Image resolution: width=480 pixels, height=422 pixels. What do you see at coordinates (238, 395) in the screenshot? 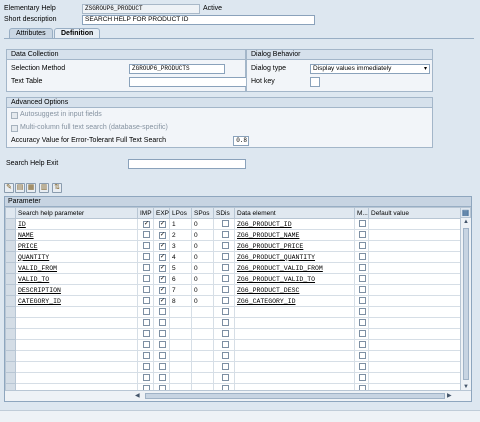
I see `horizontal-scrollbar: ◀ ▶` at bounding box center [238, 395].